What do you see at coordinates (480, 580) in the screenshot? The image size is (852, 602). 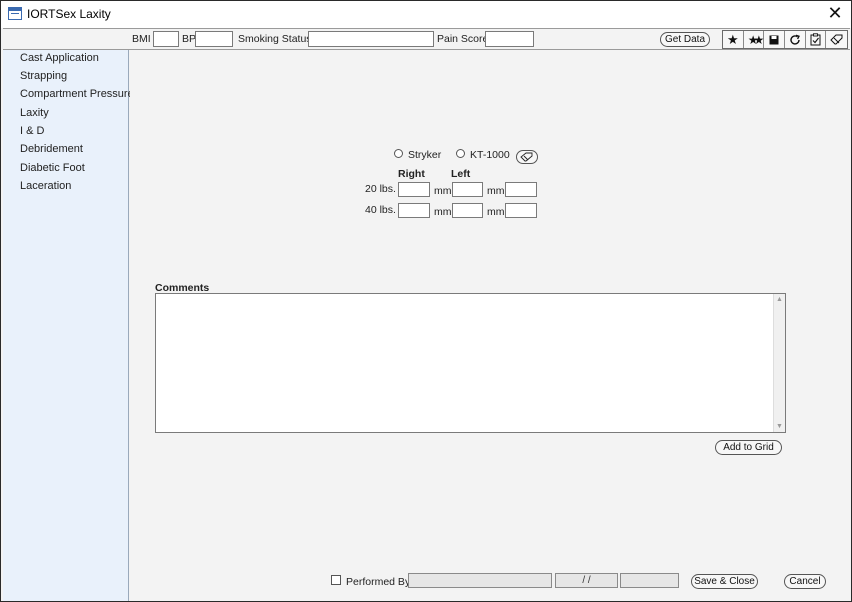 I see `performed-by-field` at bounding box center [480, 580].